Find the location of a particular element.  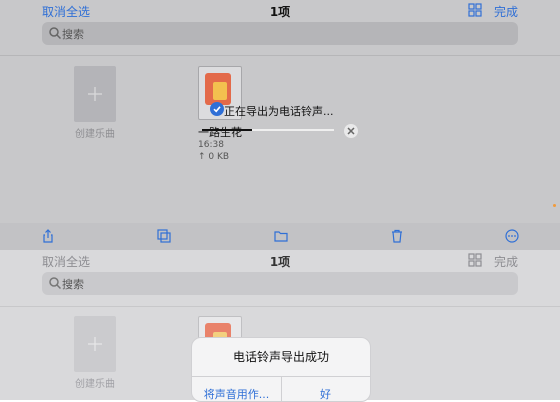

folder-icon is located at coordinates (281, 236).